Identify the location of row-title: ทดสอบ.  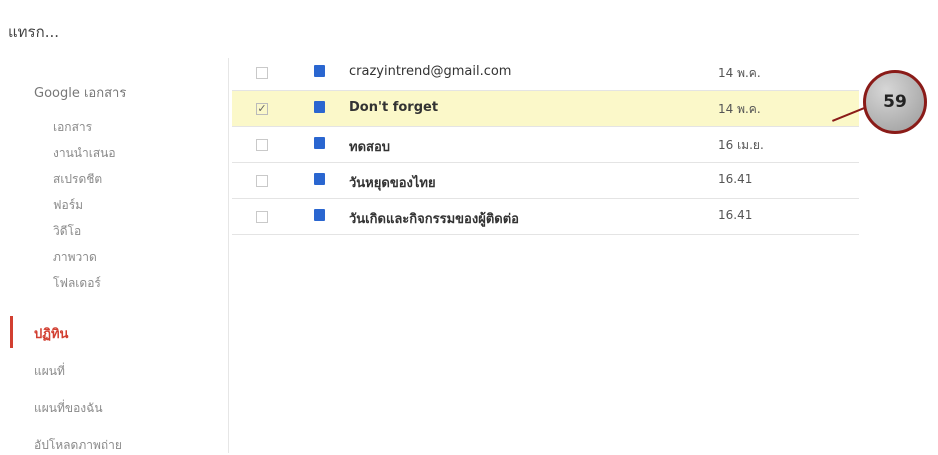
(370, 147).